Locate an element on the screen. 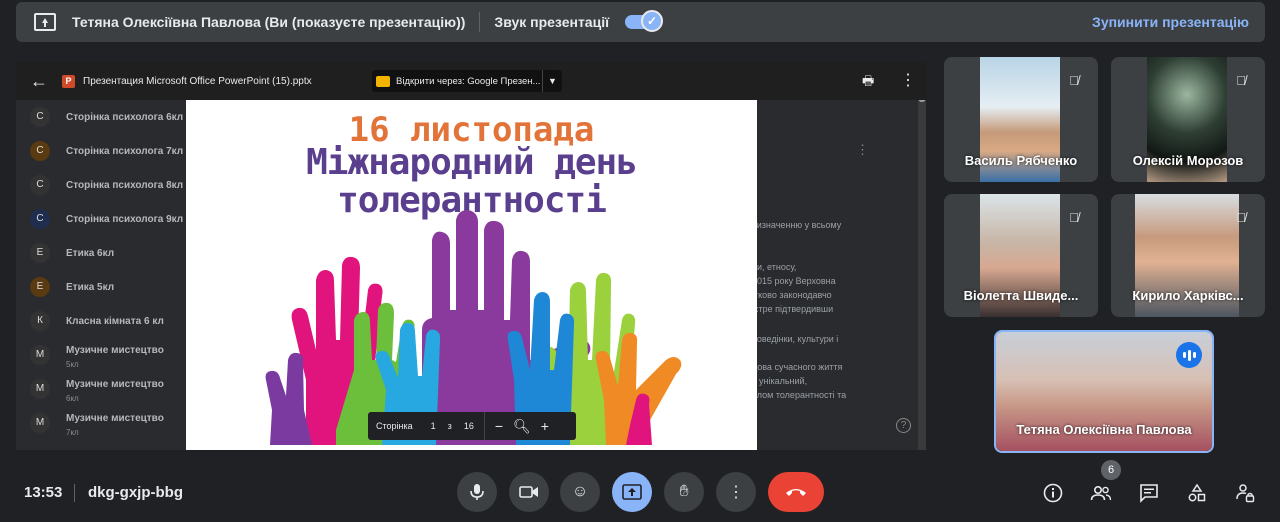  check-icon: ✓ is located at coordinates (652, 21).